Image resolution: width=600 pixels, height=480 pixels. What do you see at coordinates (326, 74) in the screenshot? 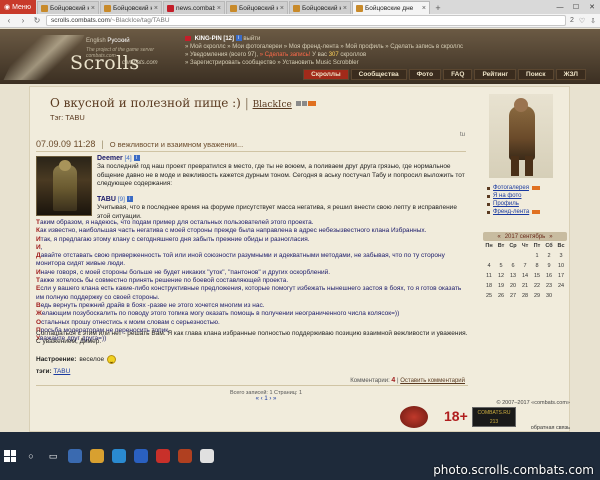
I see `nav-item: Скроллы` at bounding box center [326, 74].